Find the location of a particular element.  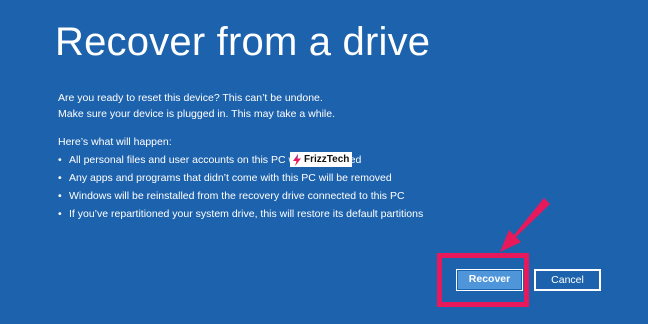

what-will-happen-heading: Here’s what will happen: is located at coordinates (115, 142).